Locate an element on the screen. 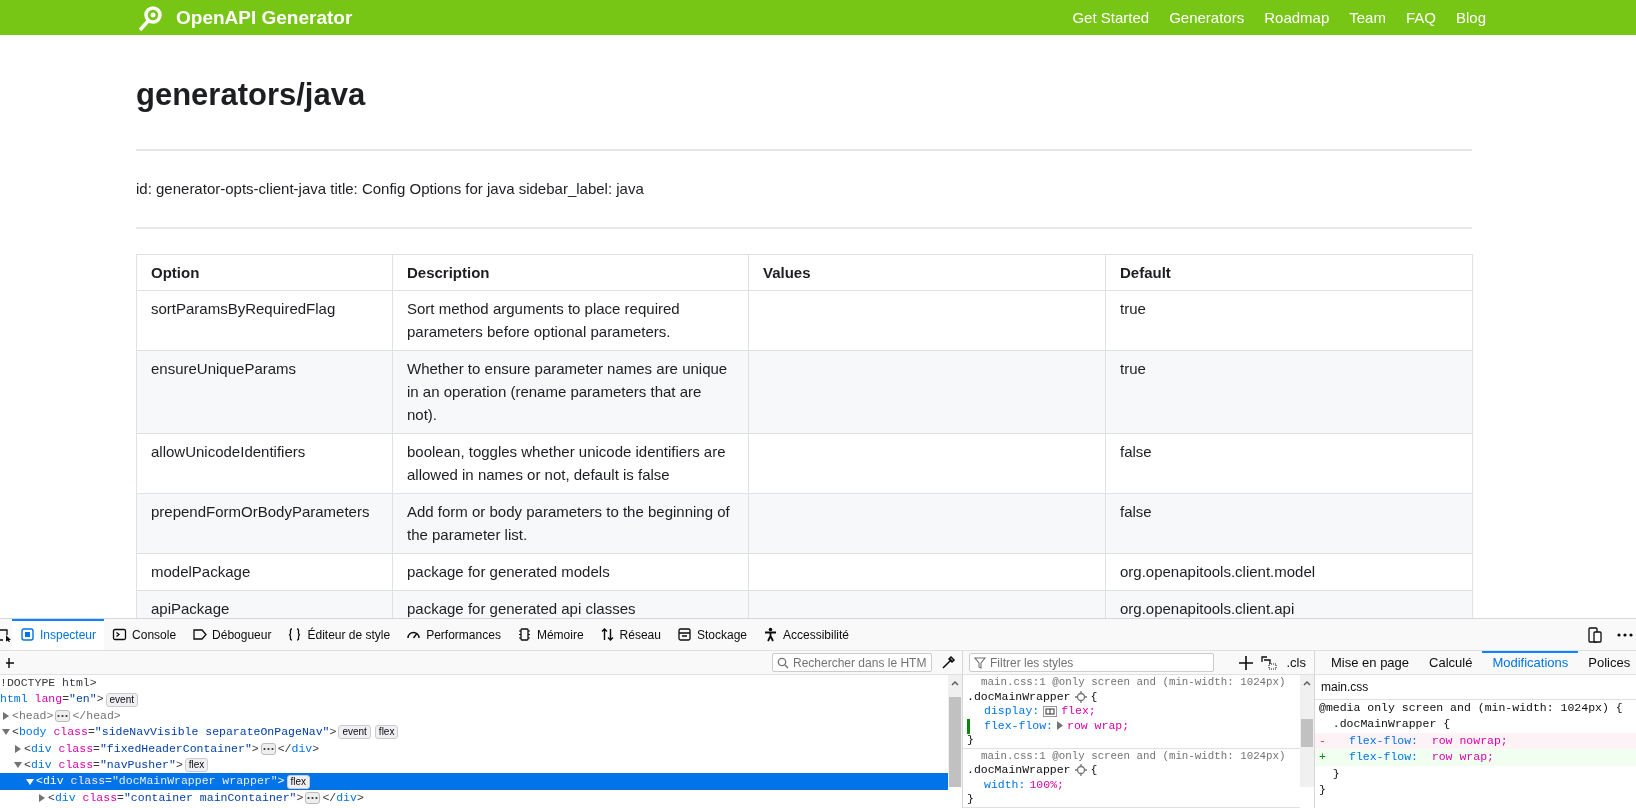 This screenshot has height=808, width=1636. dom-tree-row: <head> </head> is located at coordinates (474, 716).